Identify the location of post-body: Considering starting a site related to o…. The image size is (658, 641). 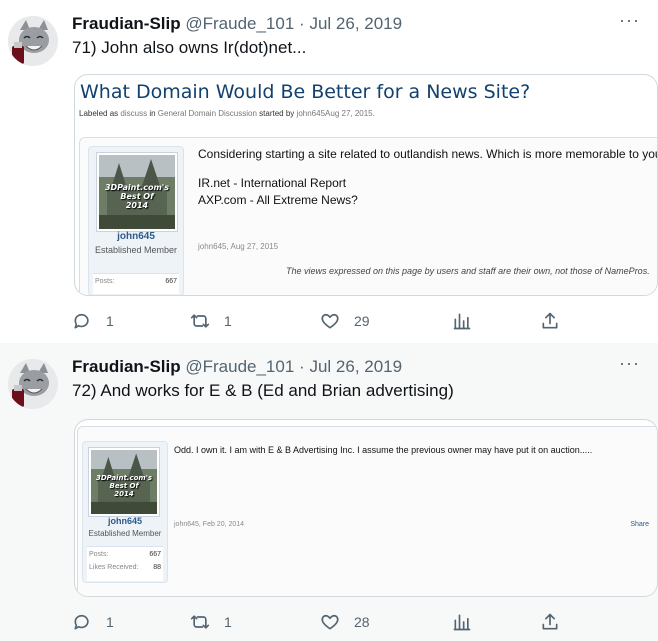
(428, 177).